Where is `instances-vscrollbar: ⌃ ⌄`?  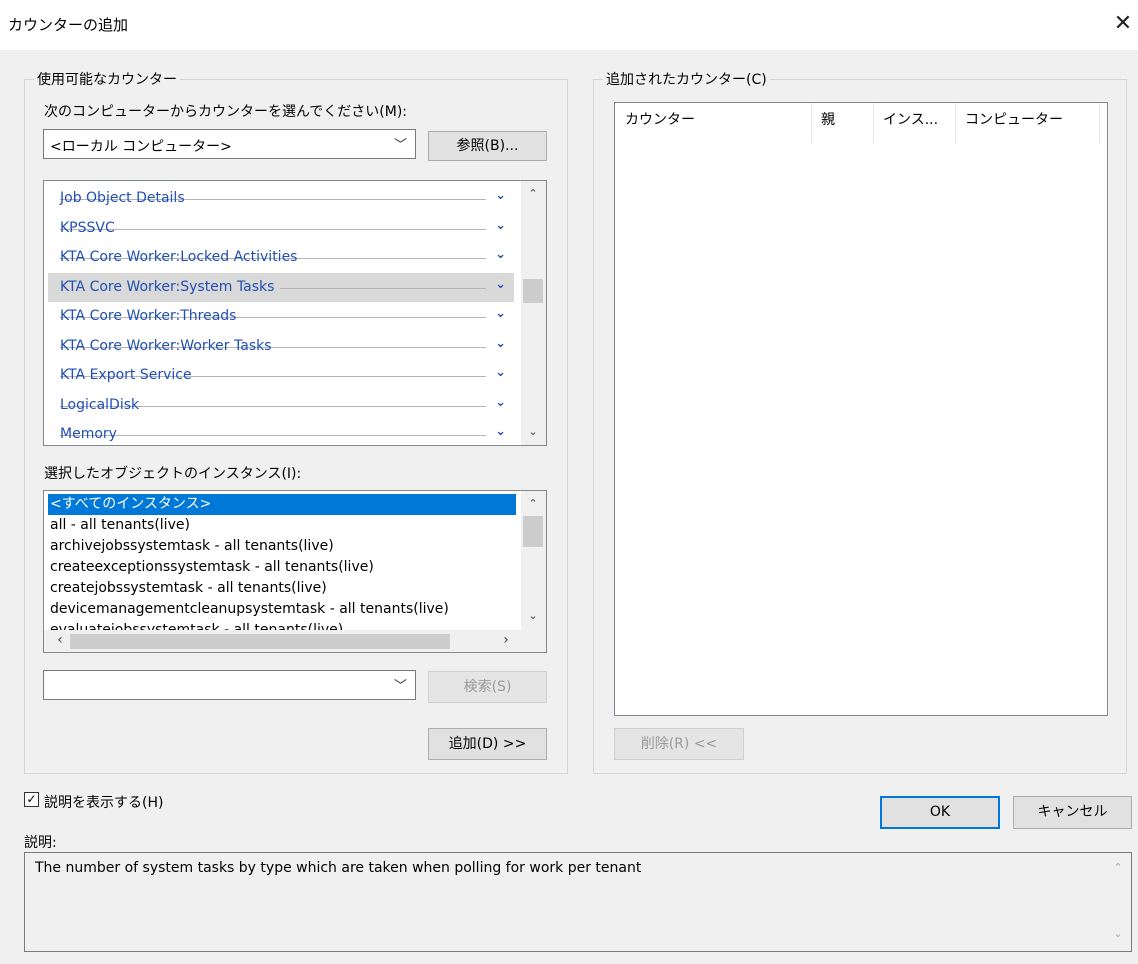 instances-vscrollbar: ⌃ ⌄ is located at coordinates (533, 560).